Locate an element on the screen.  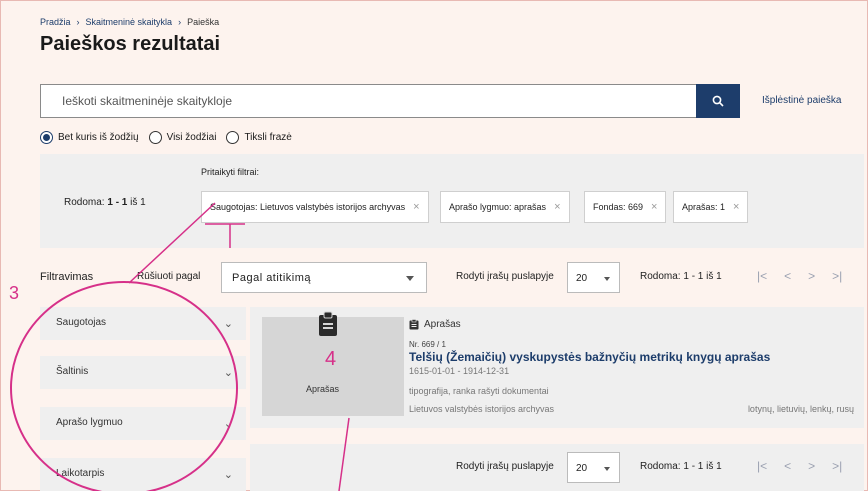
annotation-label: 3 is located at coordinates (14, 293).